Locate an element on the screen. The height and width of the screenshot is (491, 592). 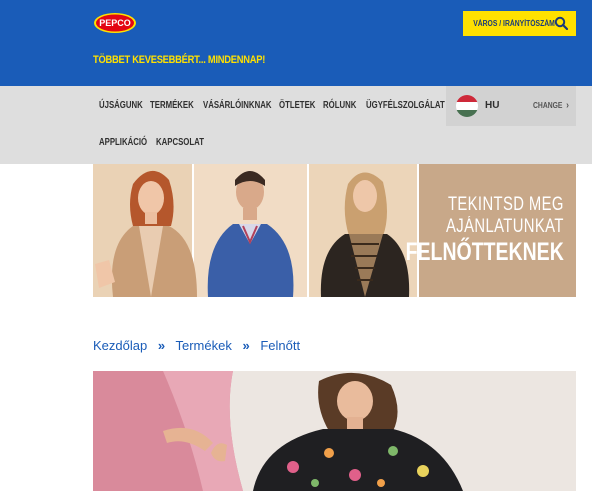
chevron-right-icon: › is located at coordinates (567, 105).